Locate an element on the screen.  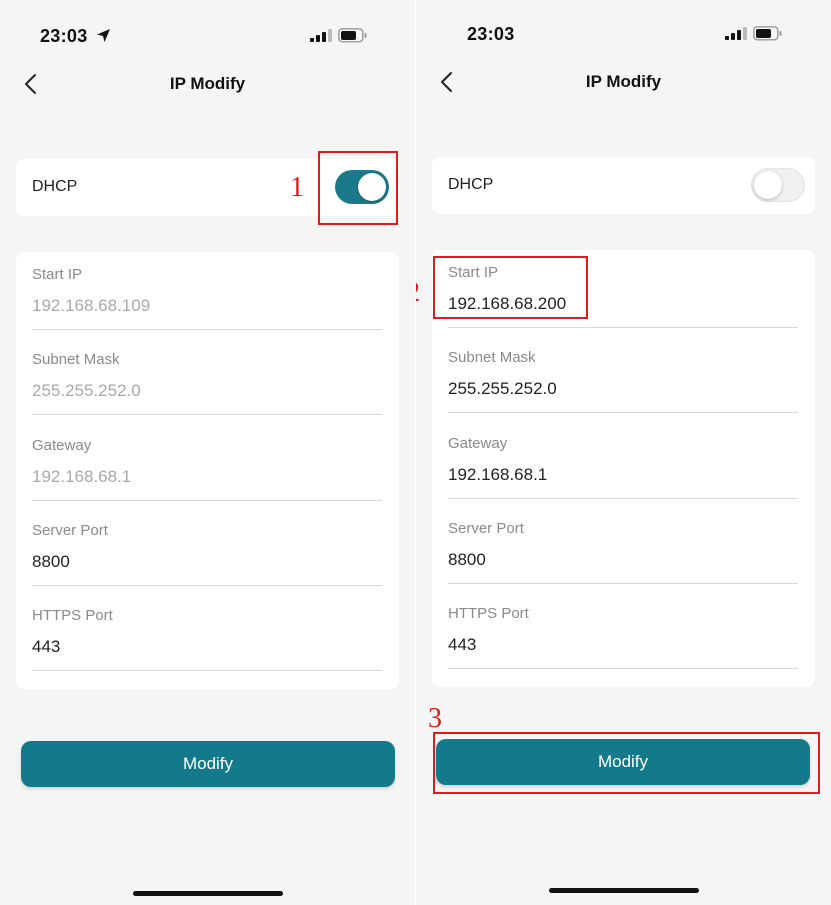
annotation-number-1: 1 is located at coordinates (297, 187).